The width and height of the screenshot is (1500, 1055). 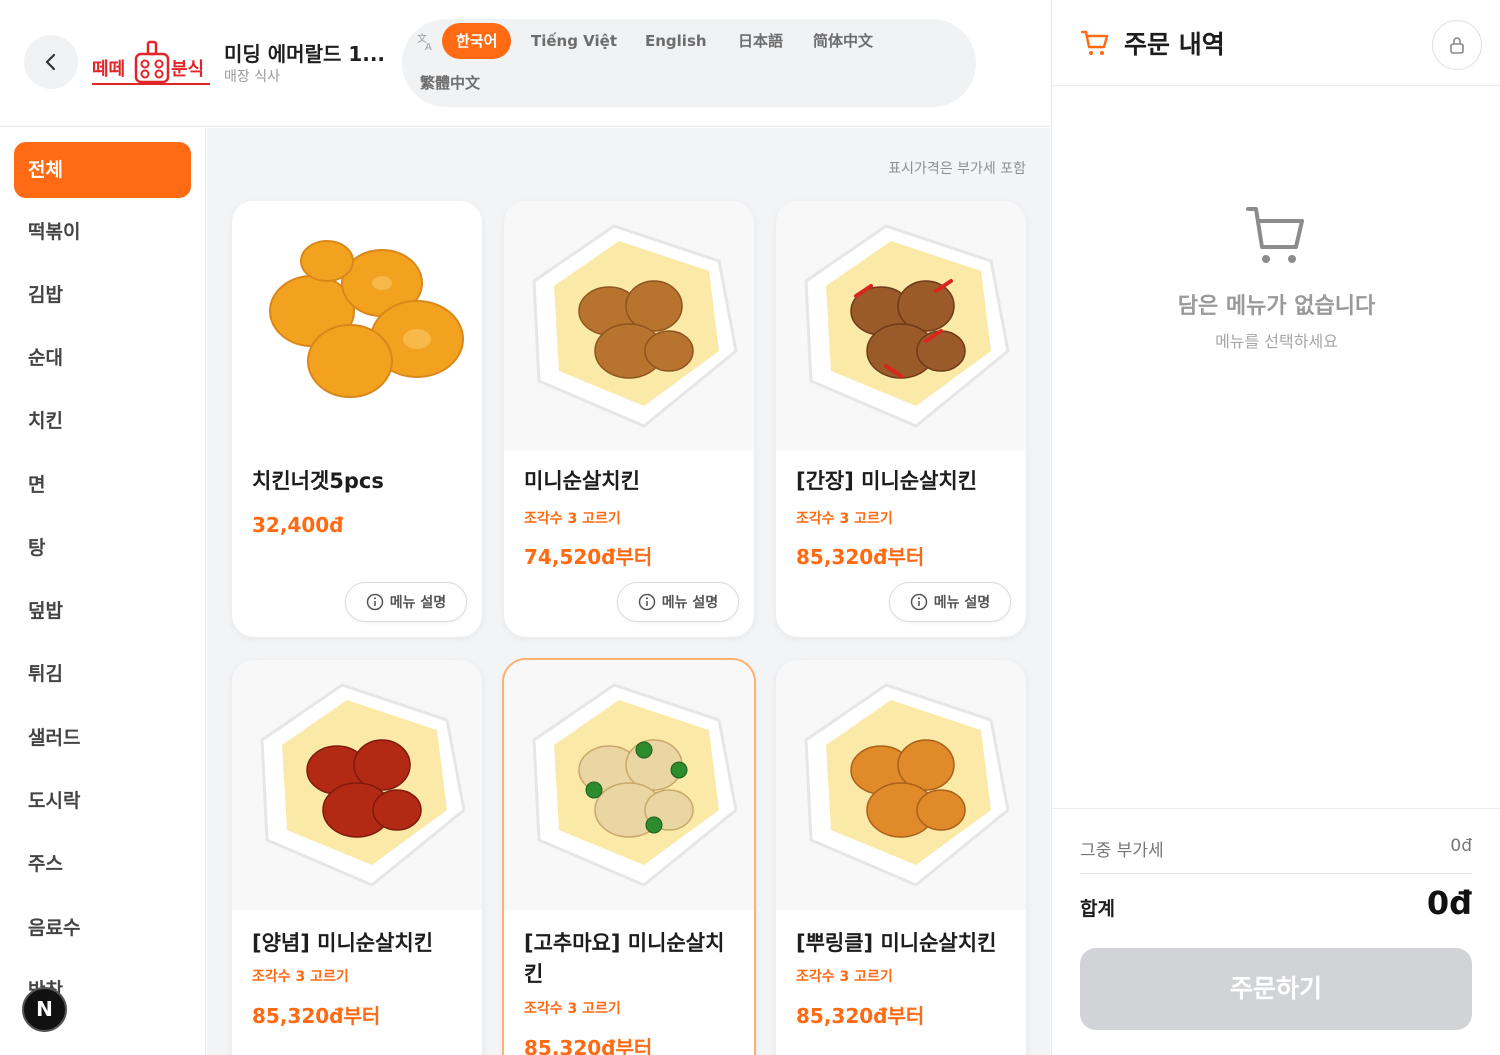 What do you see at coordinates (102, 928) in the screenshot?
I see `category-beverage: 음료수` at bounding box center [102, 928].